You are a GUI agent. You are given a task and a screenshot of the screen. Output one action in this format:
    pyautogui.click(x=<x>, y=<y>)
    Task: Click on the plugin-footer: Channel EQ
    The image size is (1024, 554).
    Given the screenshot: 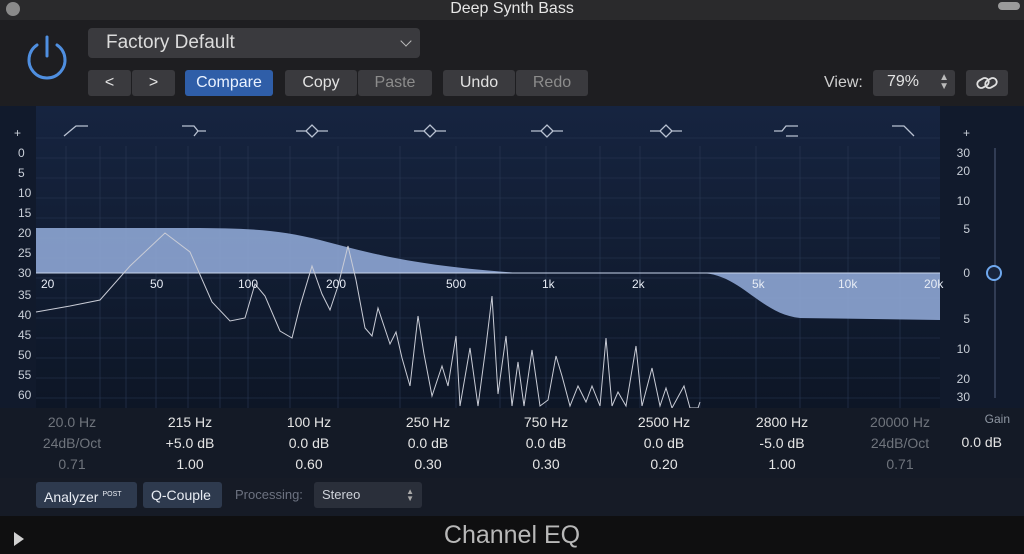 What is the action you would take?
    pyautogui.click(x=512, y=535)
    